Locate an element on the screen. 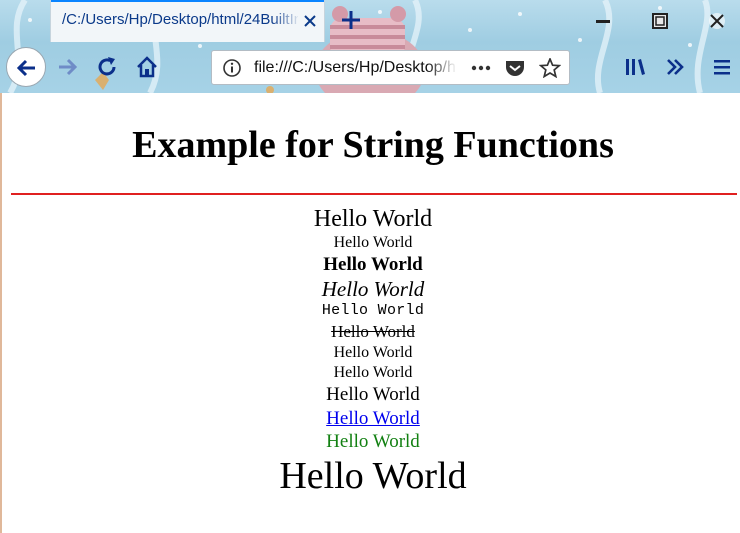 This screenshot has width=740, height=533. overflow-chevron-icon is located at coordinates (675, 67).